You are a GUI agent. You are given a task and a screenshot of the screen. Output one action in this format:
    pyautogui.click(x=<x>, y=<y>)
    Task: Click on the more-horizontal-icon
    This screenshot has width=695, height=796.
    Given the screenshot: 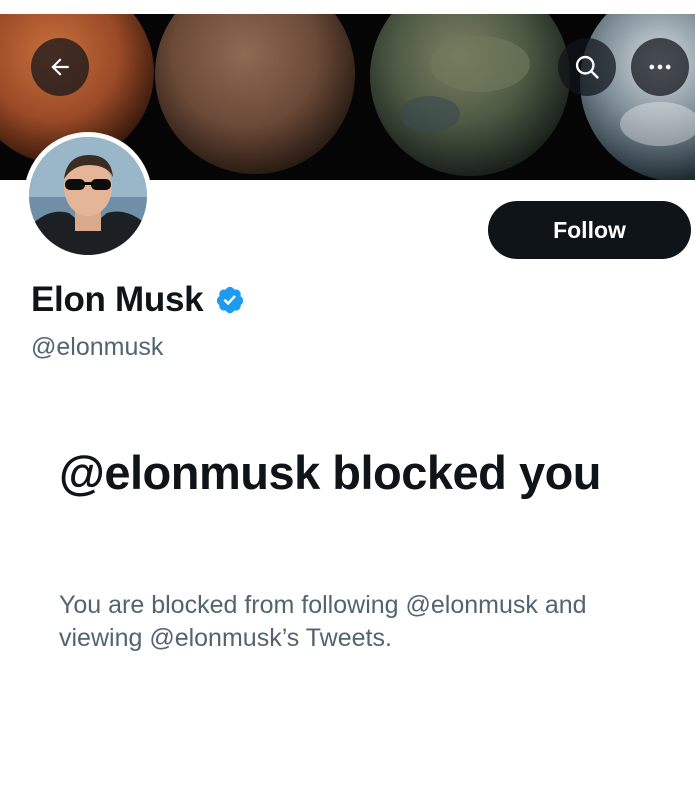 What is the action you would take?
    pyautogui.click(x=660, y=67)
    